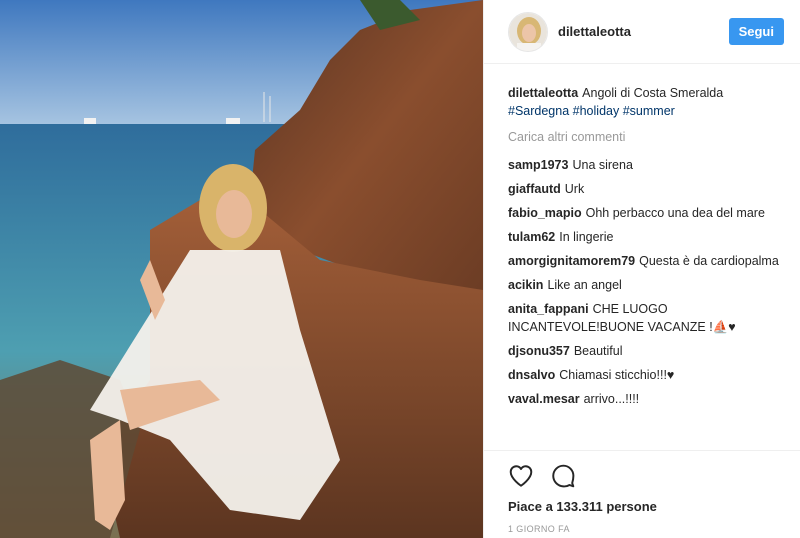 This screenshot has height=538, width=800. What do you see at coordinates (756, 31) in the screenshot?
I see `follow-button: Segui` at bounding box center [756, 31].